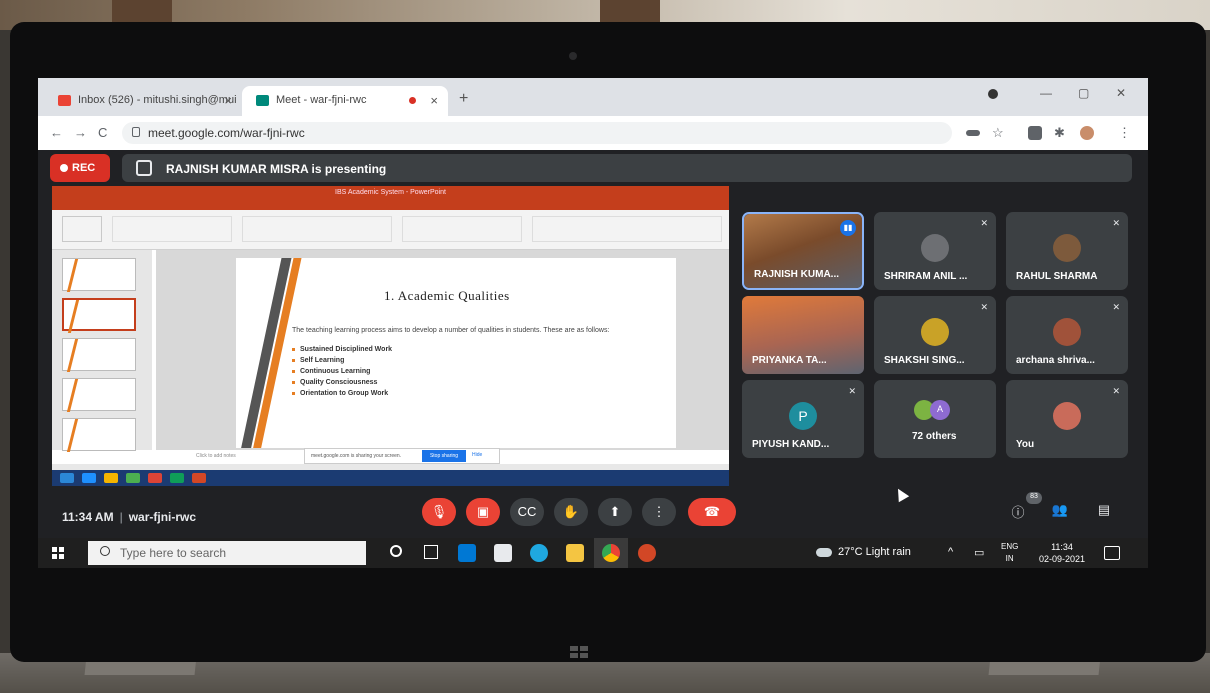 This screenshot has height=693, width=1210. Describe the element at coordinates (129, 517) in the screenshot. I see `meeting-details: 11:34 AM | war-fjni-rwc` at that location.